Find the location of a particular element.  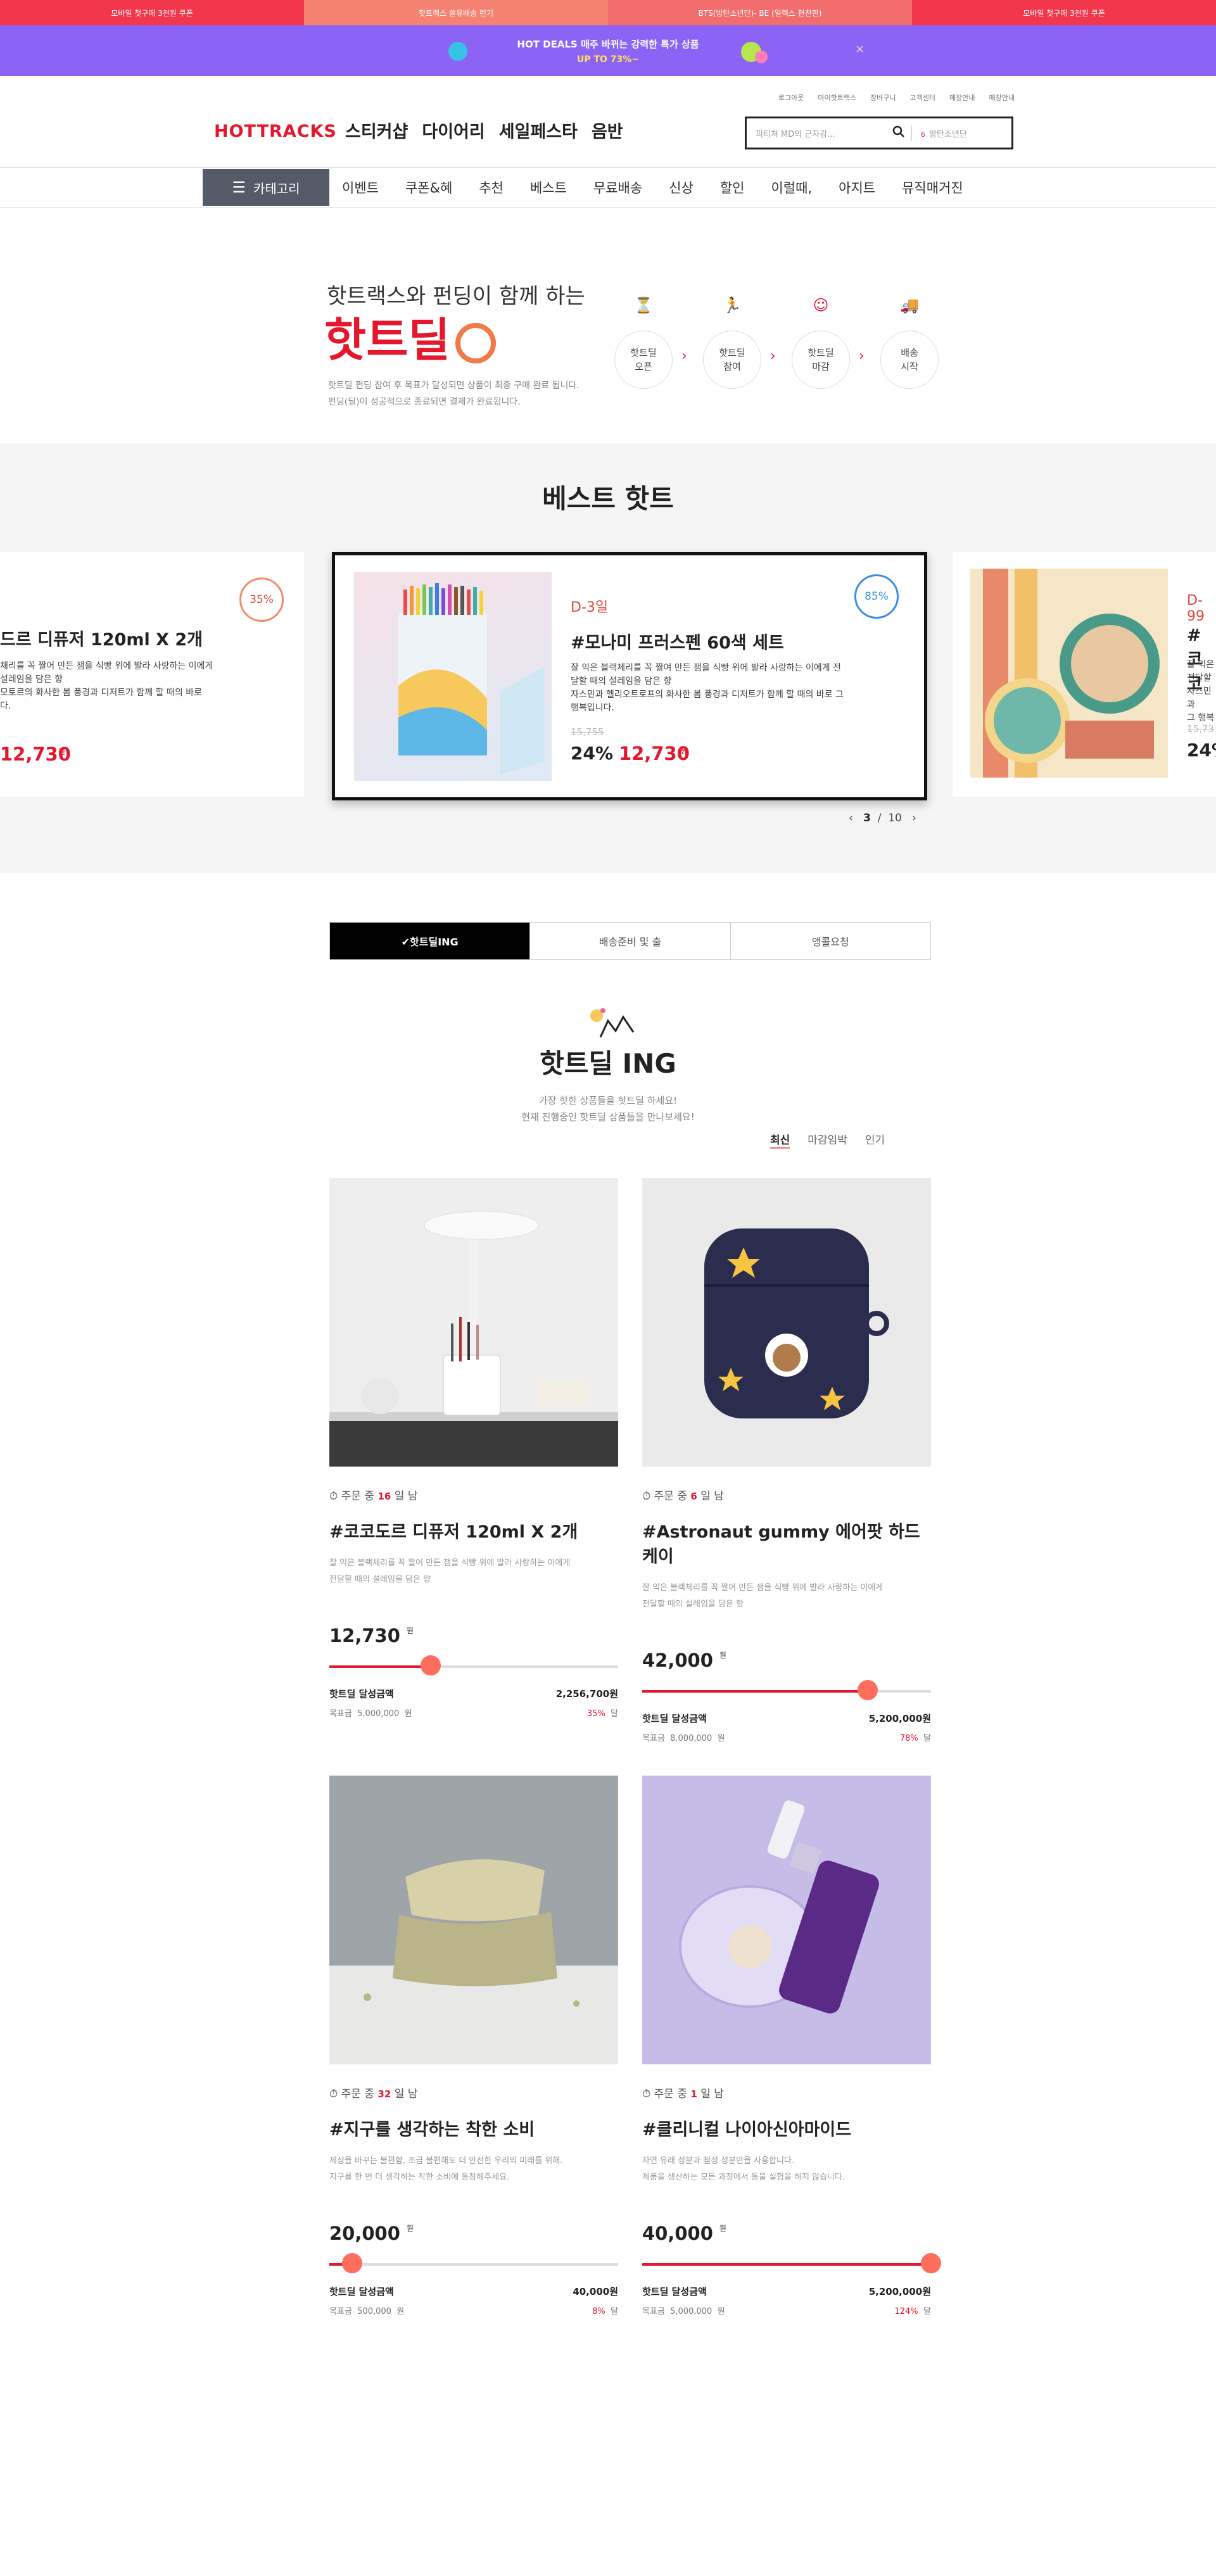

nav-item: 이벤트 is located at coordinates (360, 187).